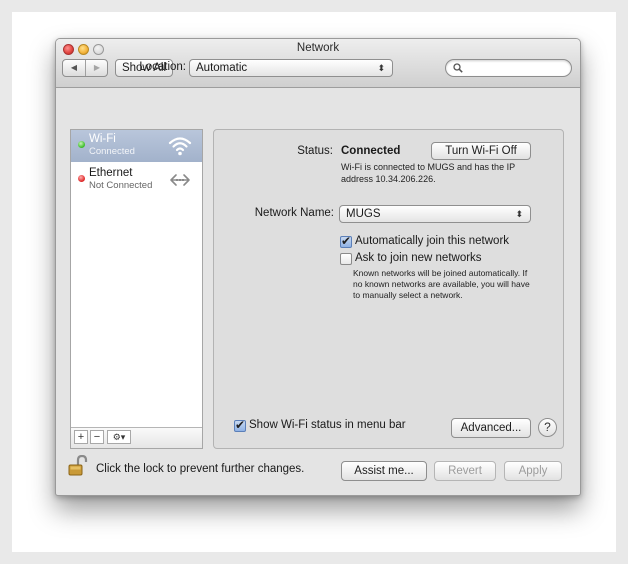 Image resolution: width=628 pixels, height=564 pixels. What do you see at coordinates (346, 259) in the screenshot?
I see `ask-join-checkbox` at bounding box center [346, 259].